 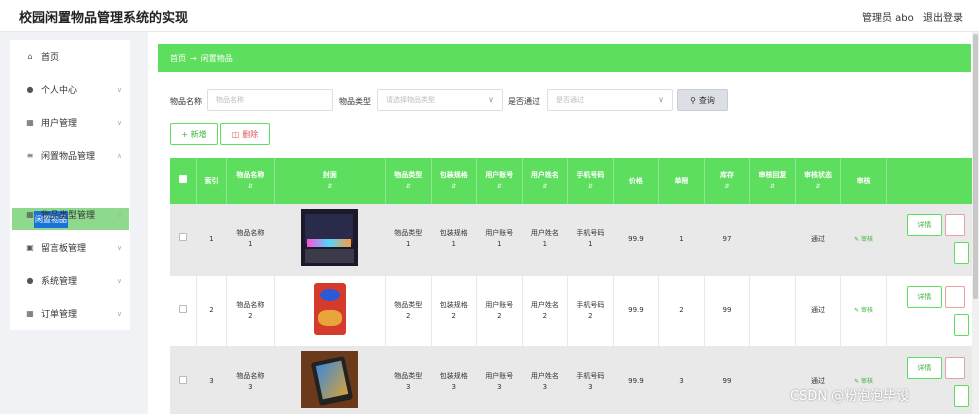 I want to click on sidebar-item-idle-items: ≡ 闲置物品管理 ∧, so click(x=70, y=155).